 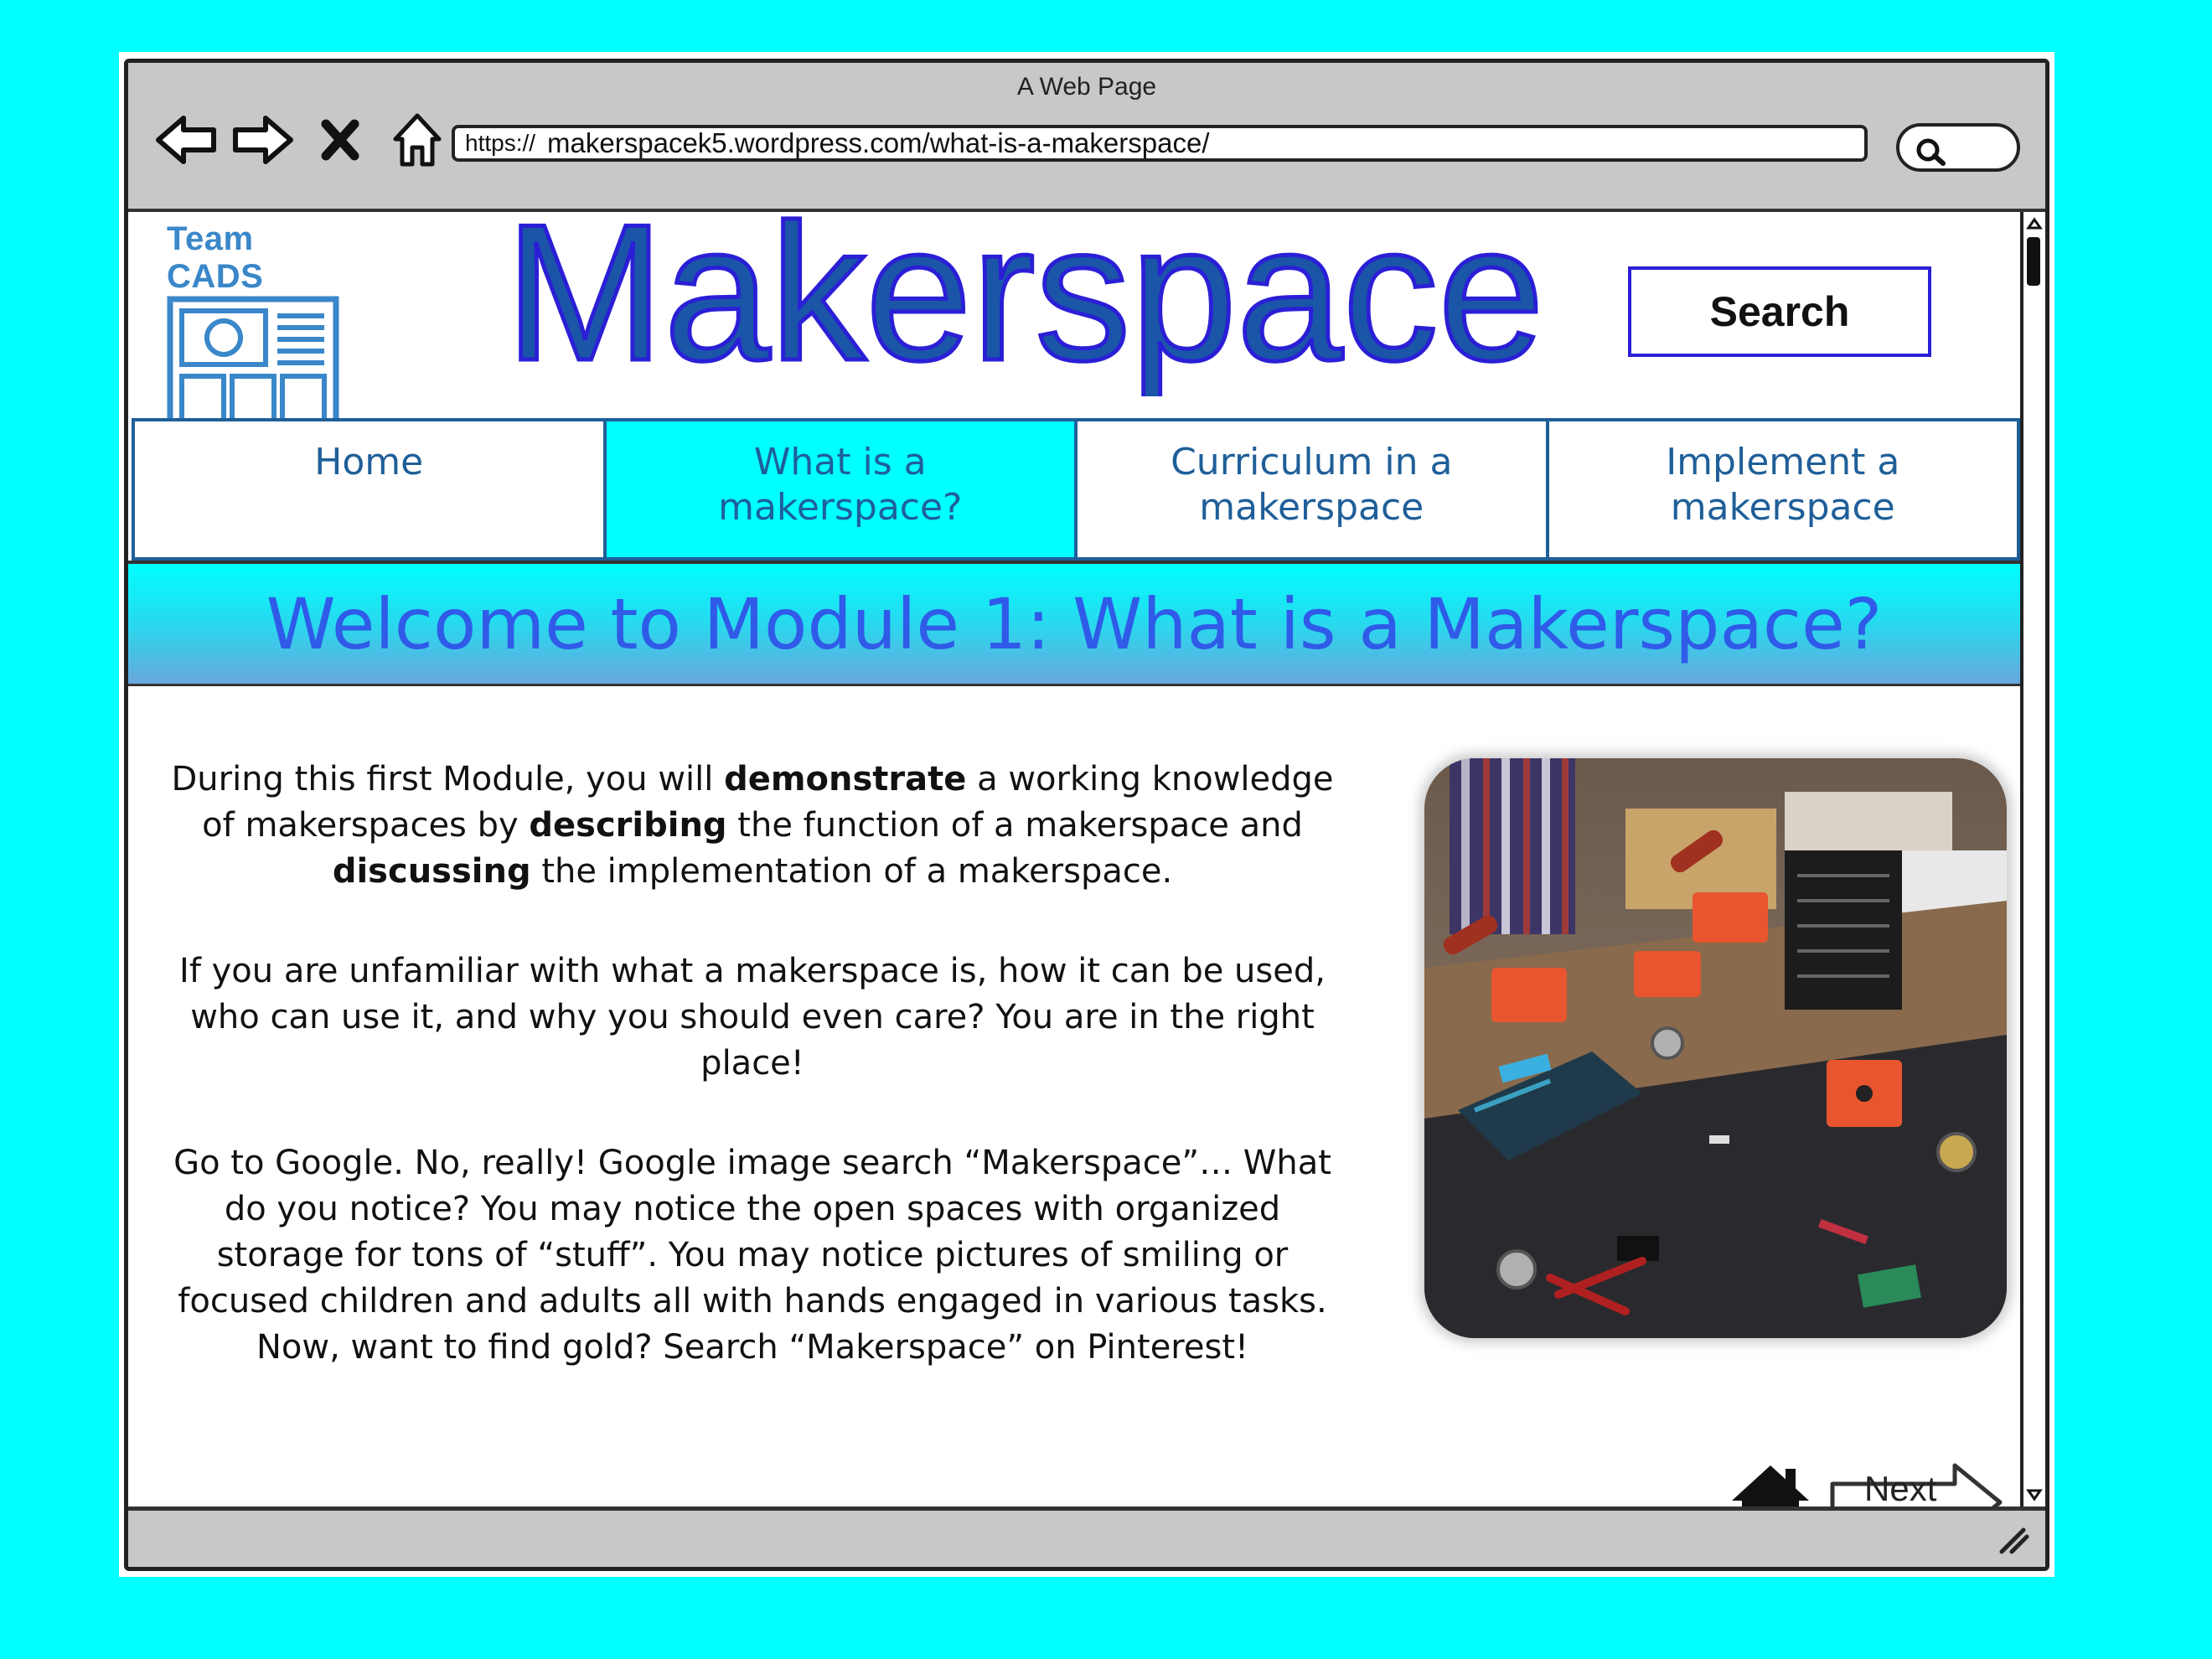 What do you see at coordinates (1086, 1537) in the screenshot?
I see `browser-status-bar` at bounding box center [1086, 1537].